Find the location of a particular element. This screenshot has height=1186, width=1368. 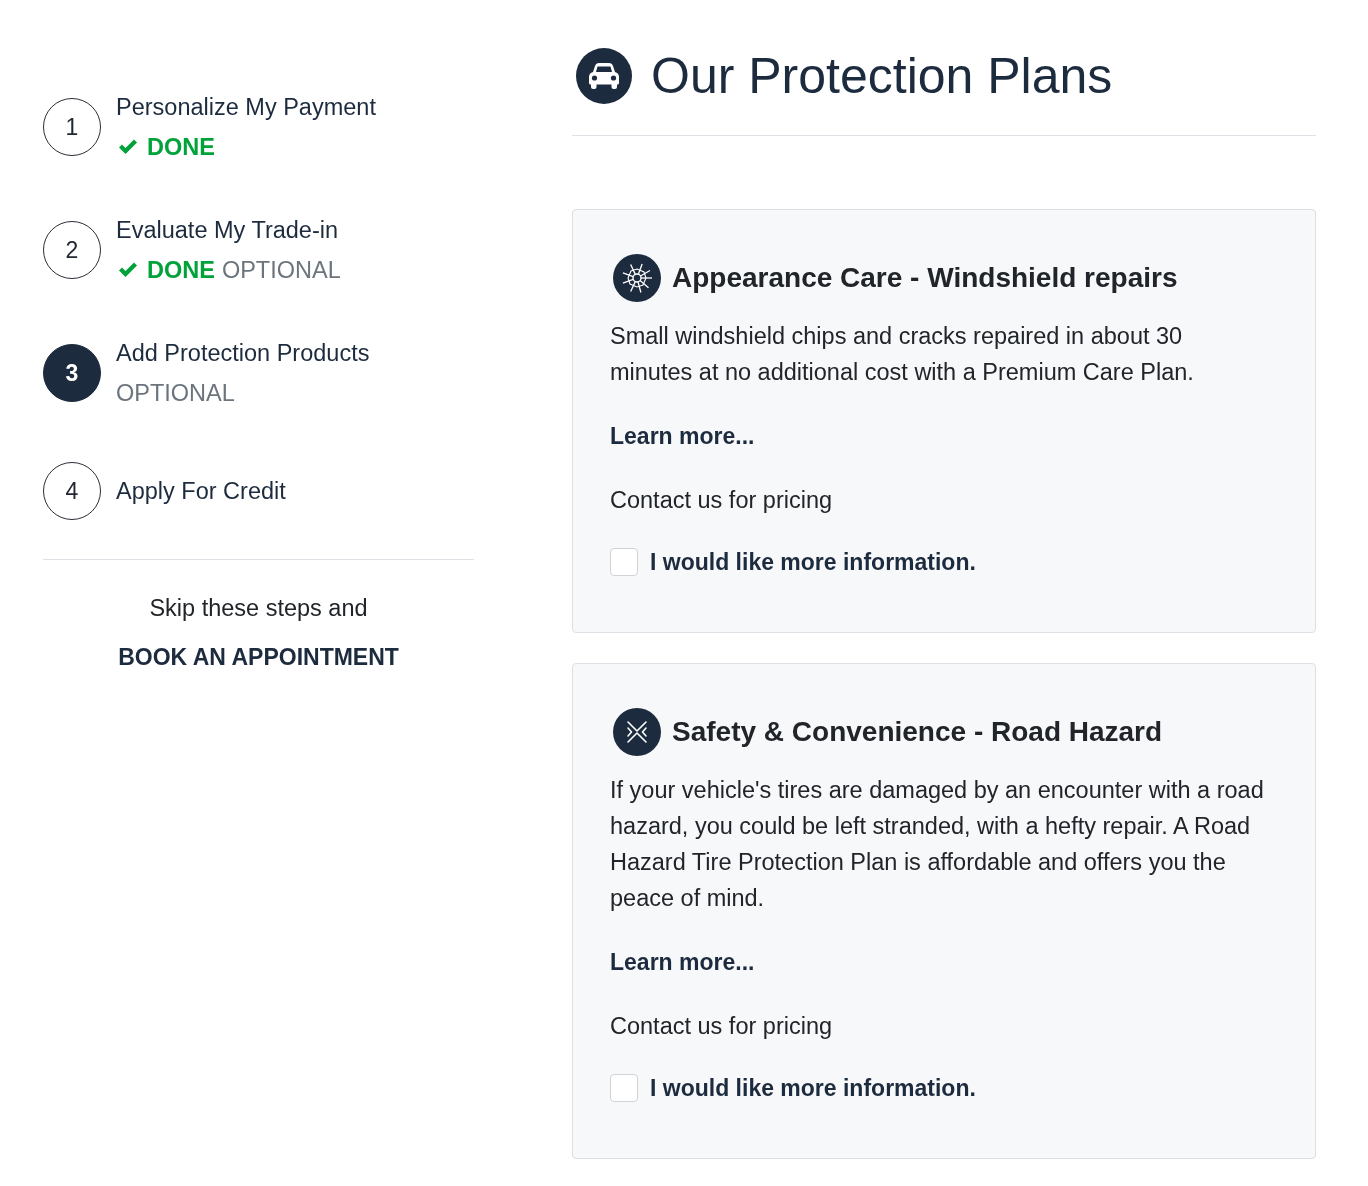

step-title: Evaluate My Trade-in is located at coordinates (232, 230).